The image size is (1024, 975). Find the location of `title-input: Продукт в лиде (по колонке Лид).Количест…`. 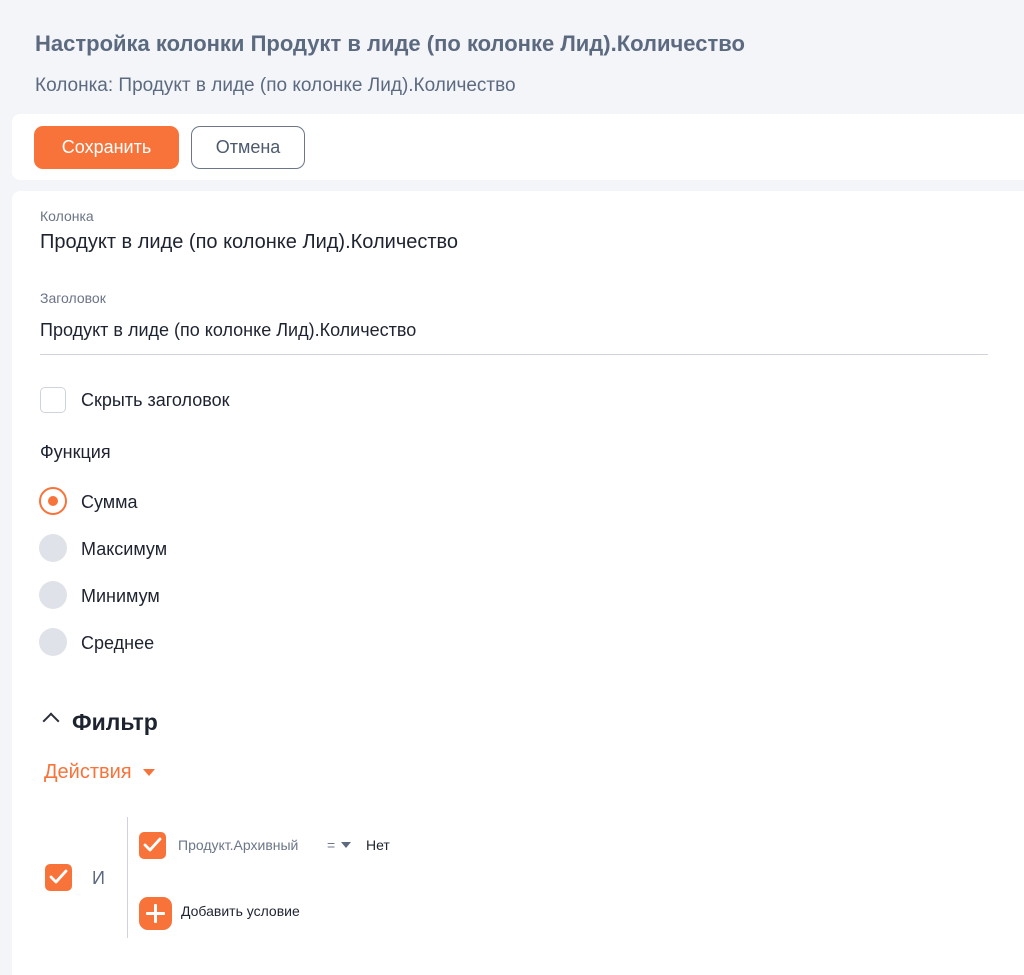

title-input: Продукт в лиде (по колонке Лид).Количест… is located at coordinates (228, 330).